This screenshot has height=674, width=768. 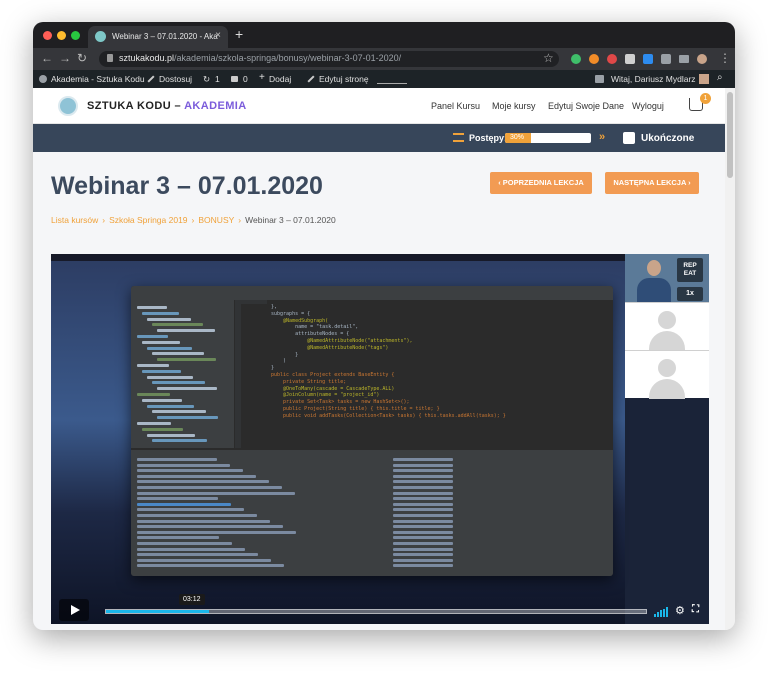 I want to click on tab-title: Webinar 3 – 07.01.2020 - Aka, so click(x=165, y=36).